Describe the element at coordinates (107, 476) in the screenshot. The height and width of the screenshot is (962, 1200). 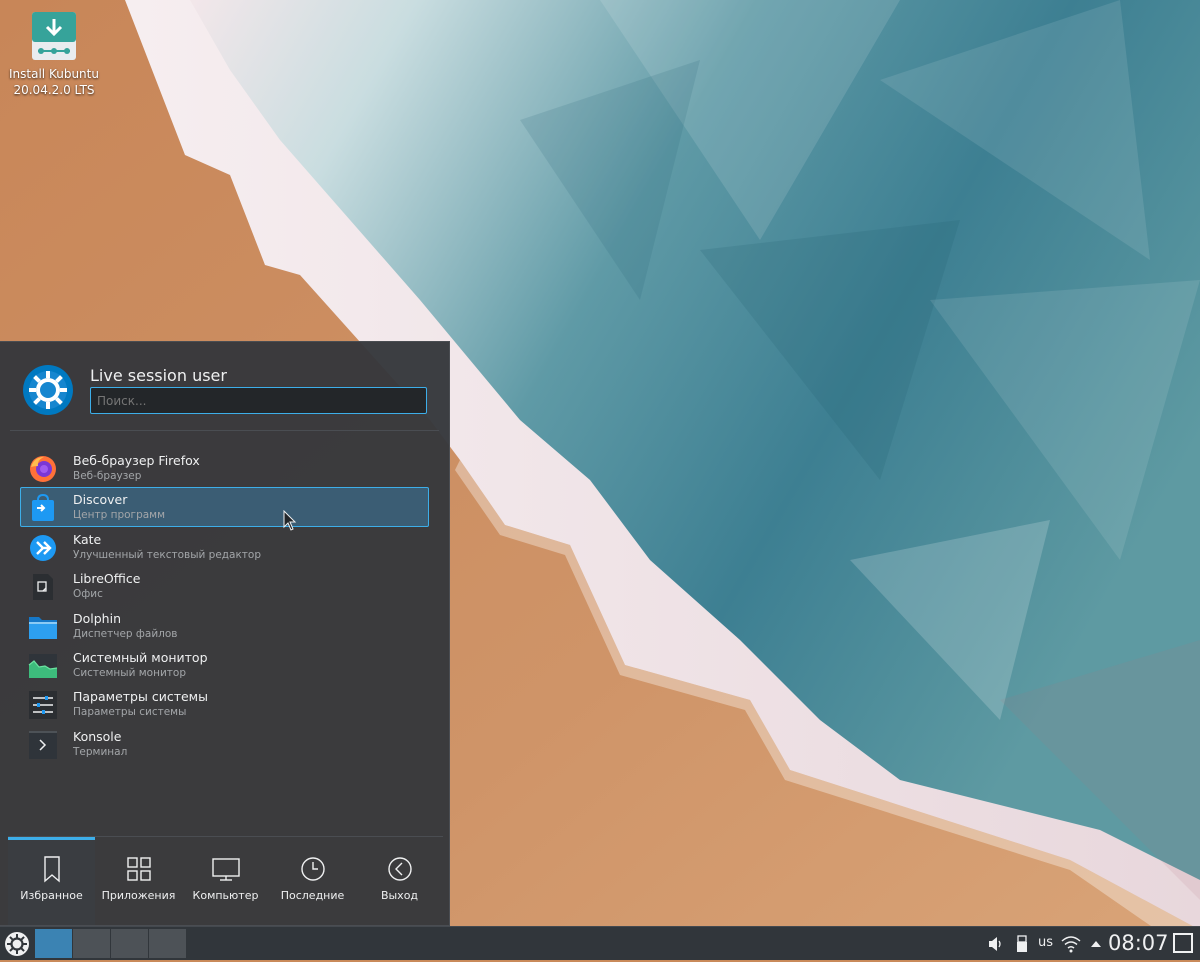
I see `app-description: Веб-браузер` at that location.